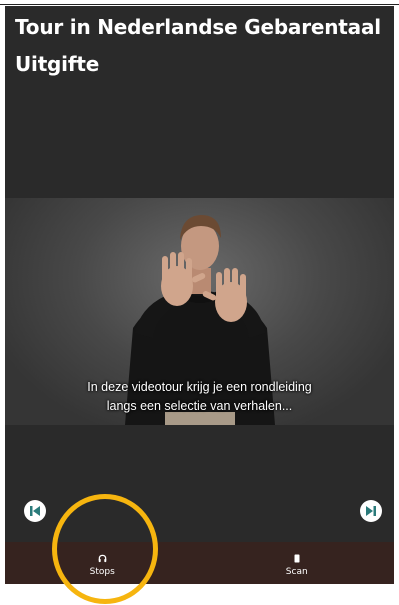  What do you see at coordinates (102, 559) in the screenshot?
I see `headphones-icon` at bounding box center [102, 559].